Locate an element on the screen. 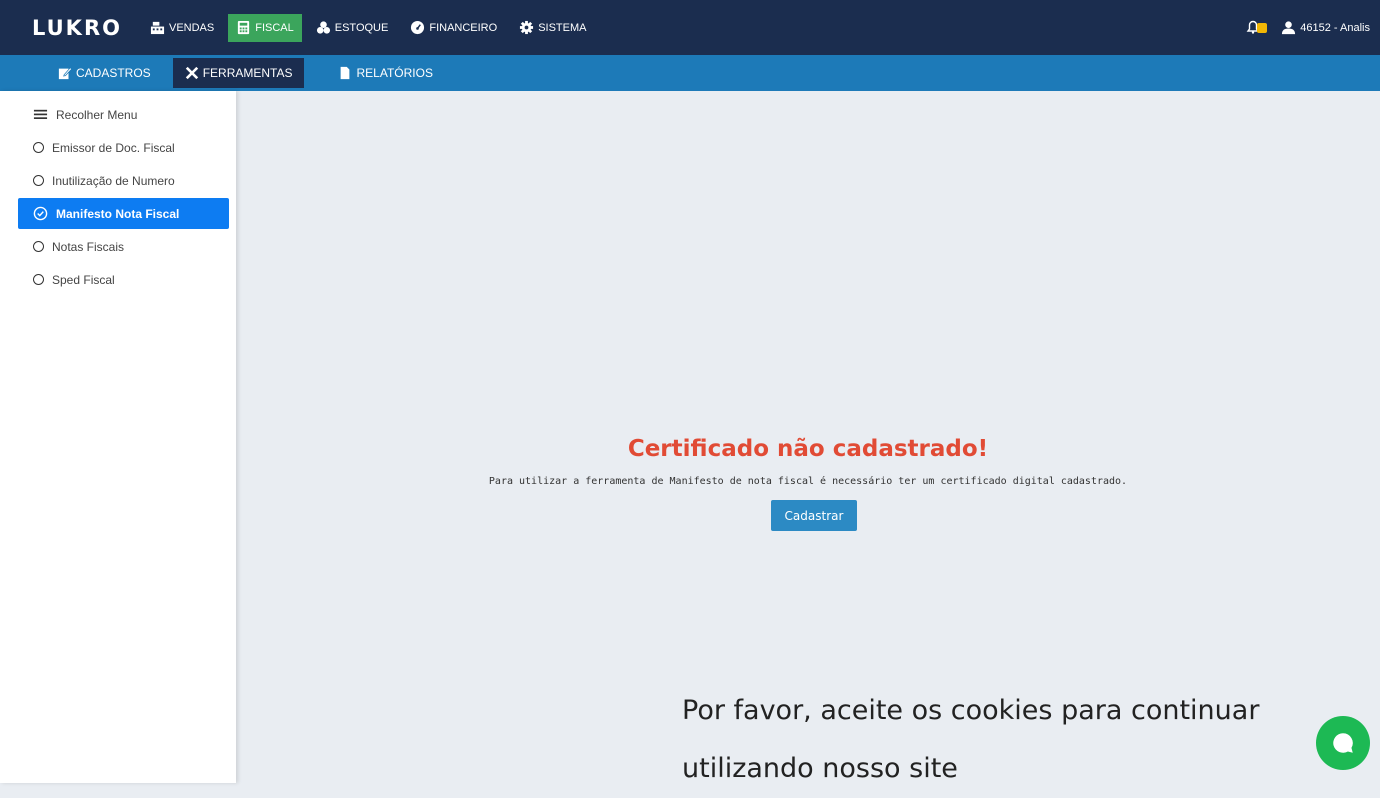 This screenshot has height=798, width=1380. subnav-cadastros: CADASTROS is located at coordinates (104, 73).